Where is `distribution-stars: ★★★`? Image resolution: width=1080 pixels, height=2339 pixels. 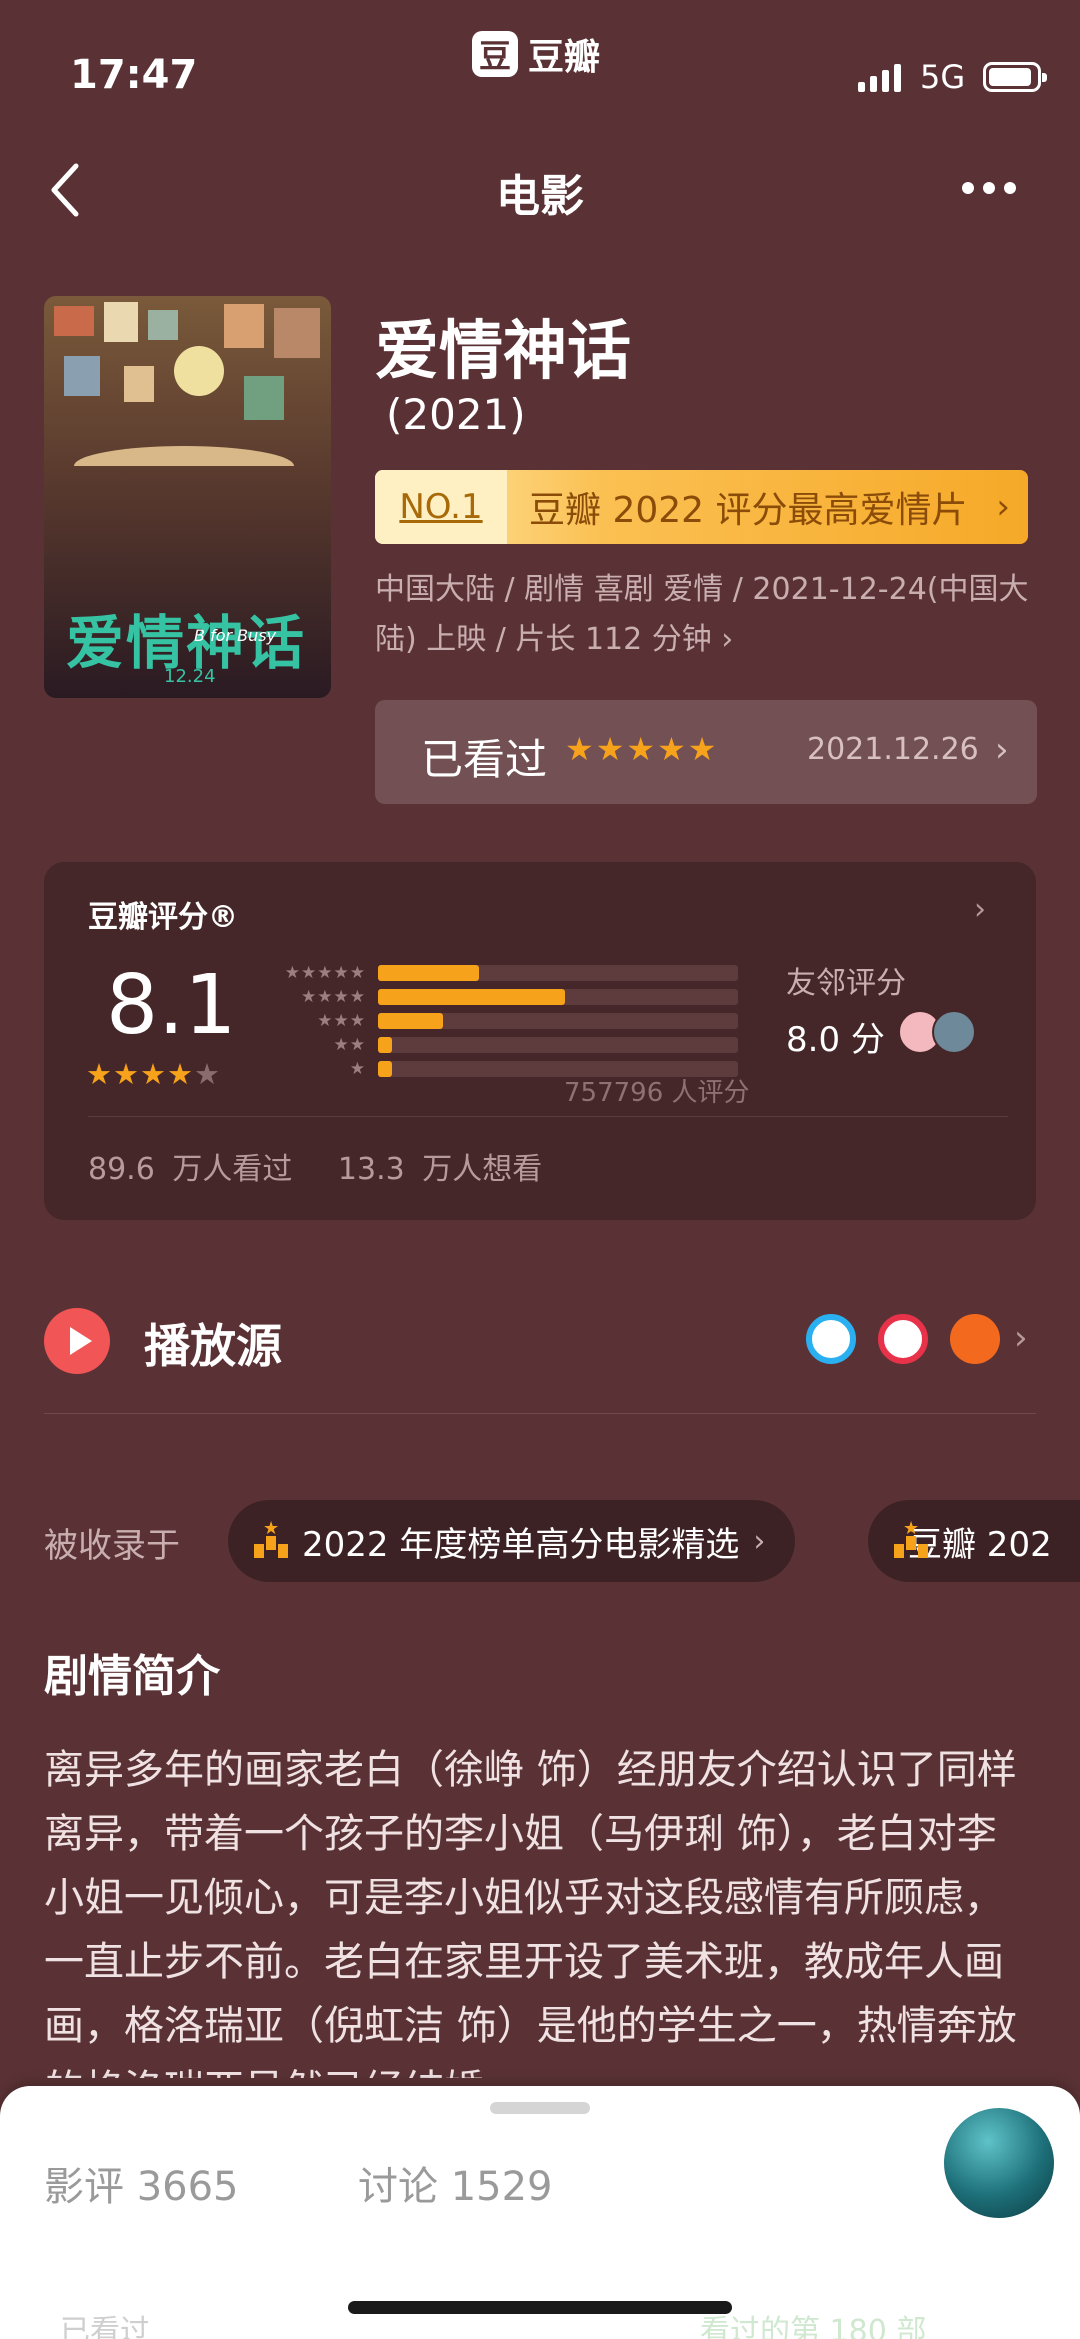 distribution-stars: ★★★ is located at coordinates (341, 1021).